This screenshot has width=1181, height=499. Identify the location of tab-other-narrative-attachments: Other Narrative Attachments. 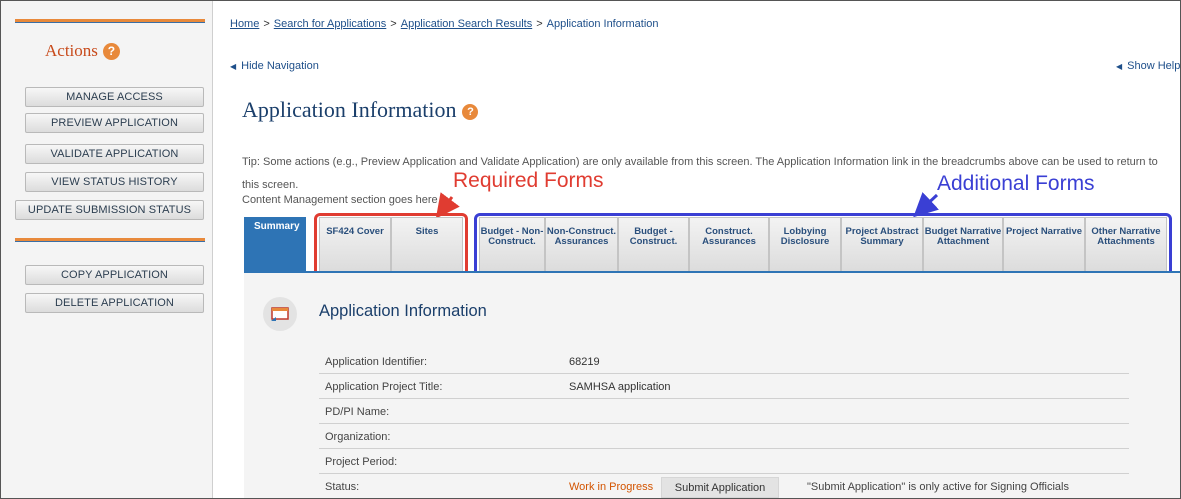
(1126, 244).